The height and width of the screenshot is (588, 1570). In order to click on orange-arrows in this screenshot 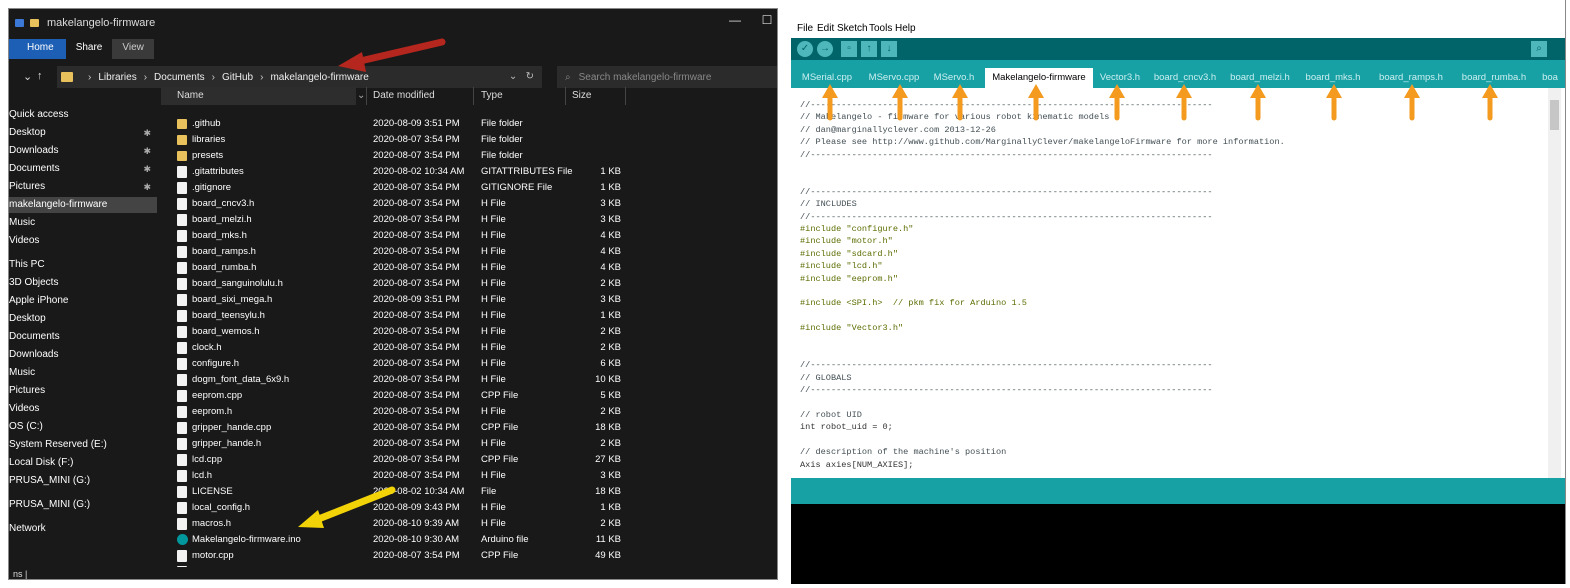, I will do `click(1160, 102)`.